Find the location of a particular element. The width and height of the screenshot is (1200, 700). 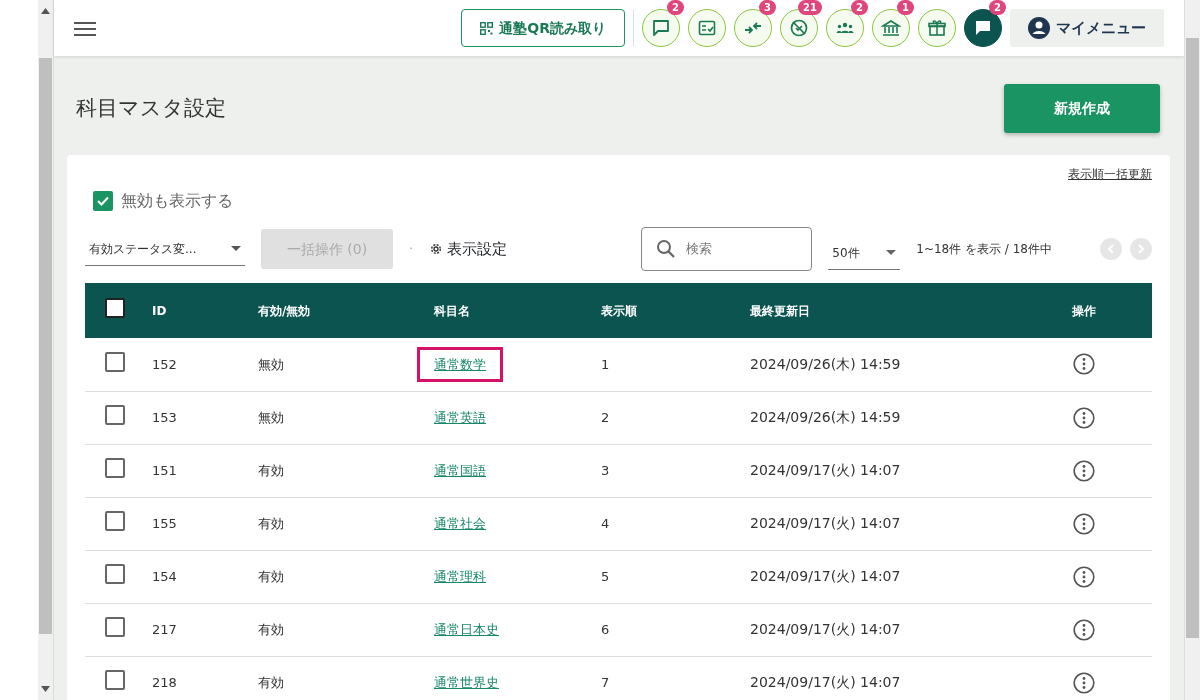

table-cell: 155 is located at coordinates (164, 523).